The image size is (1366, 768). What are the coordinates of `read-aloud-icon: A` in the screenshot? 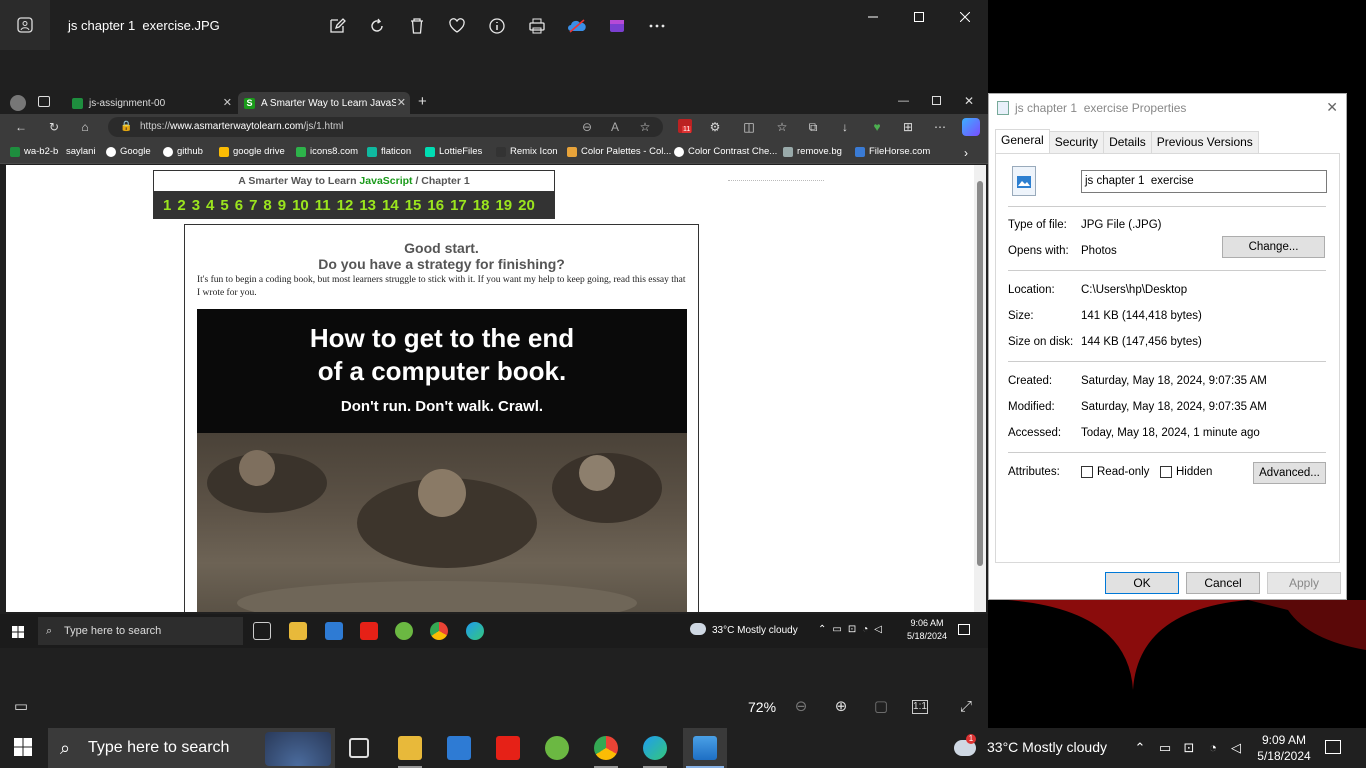 It's located at (615, 127).